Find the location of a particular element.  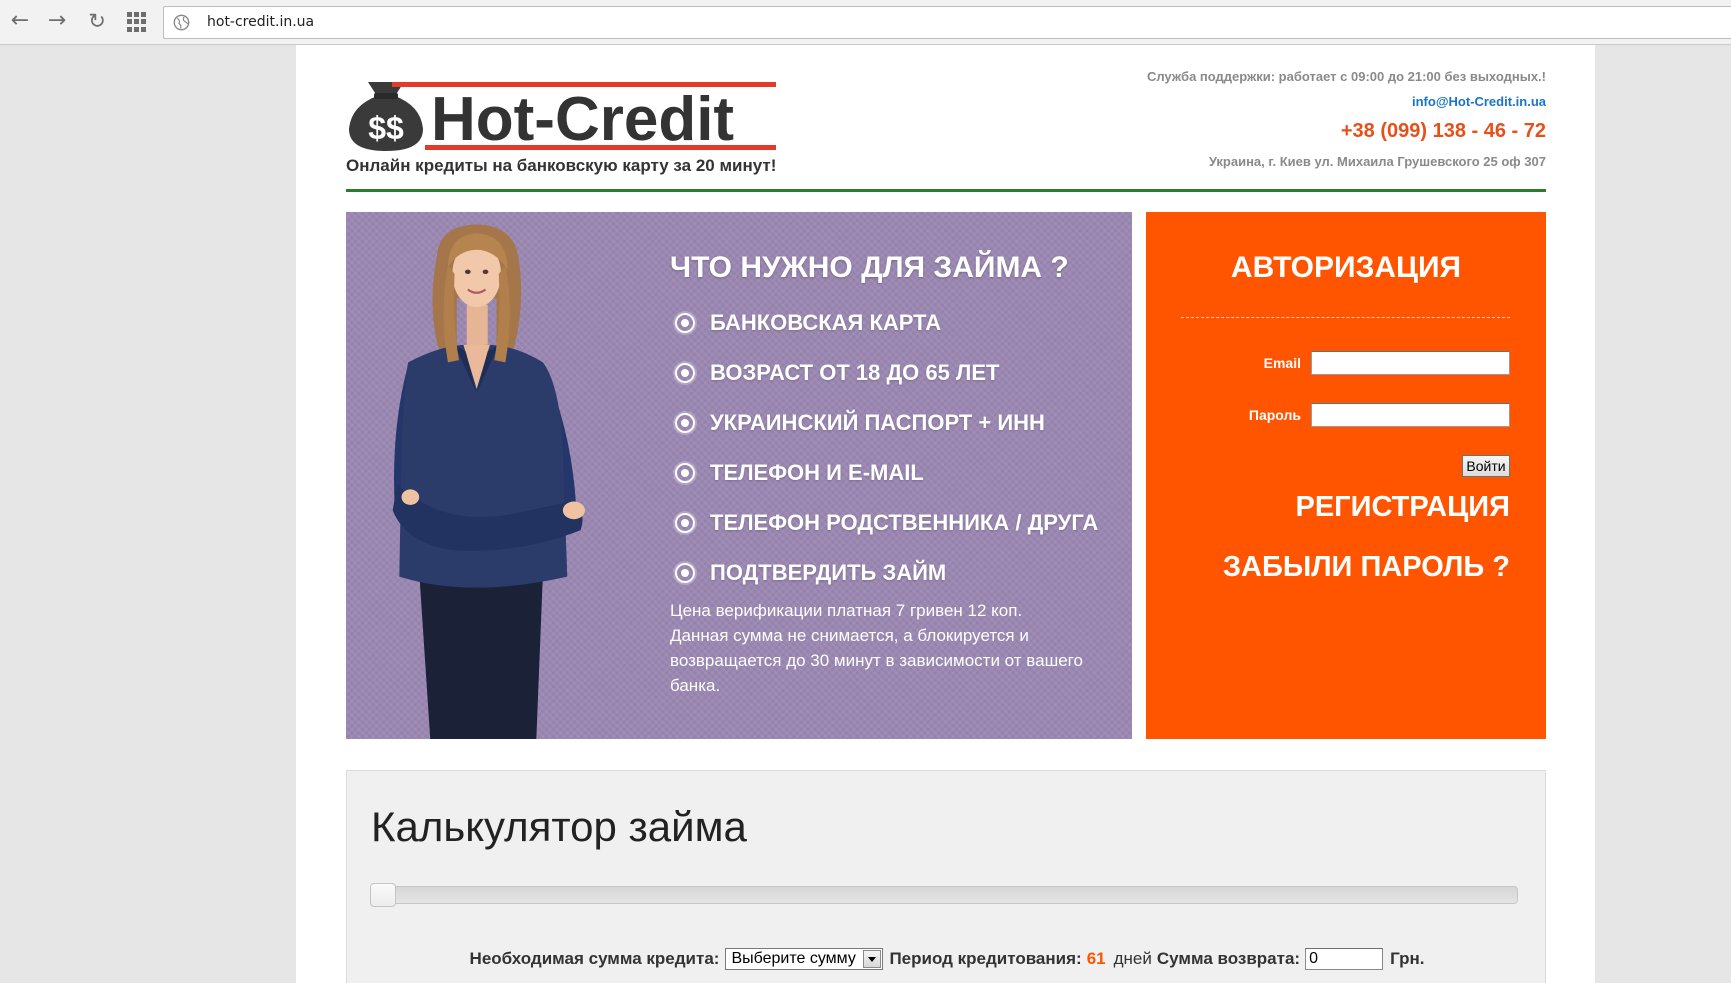

email-label: Email is located at coordinates (1282, 363).